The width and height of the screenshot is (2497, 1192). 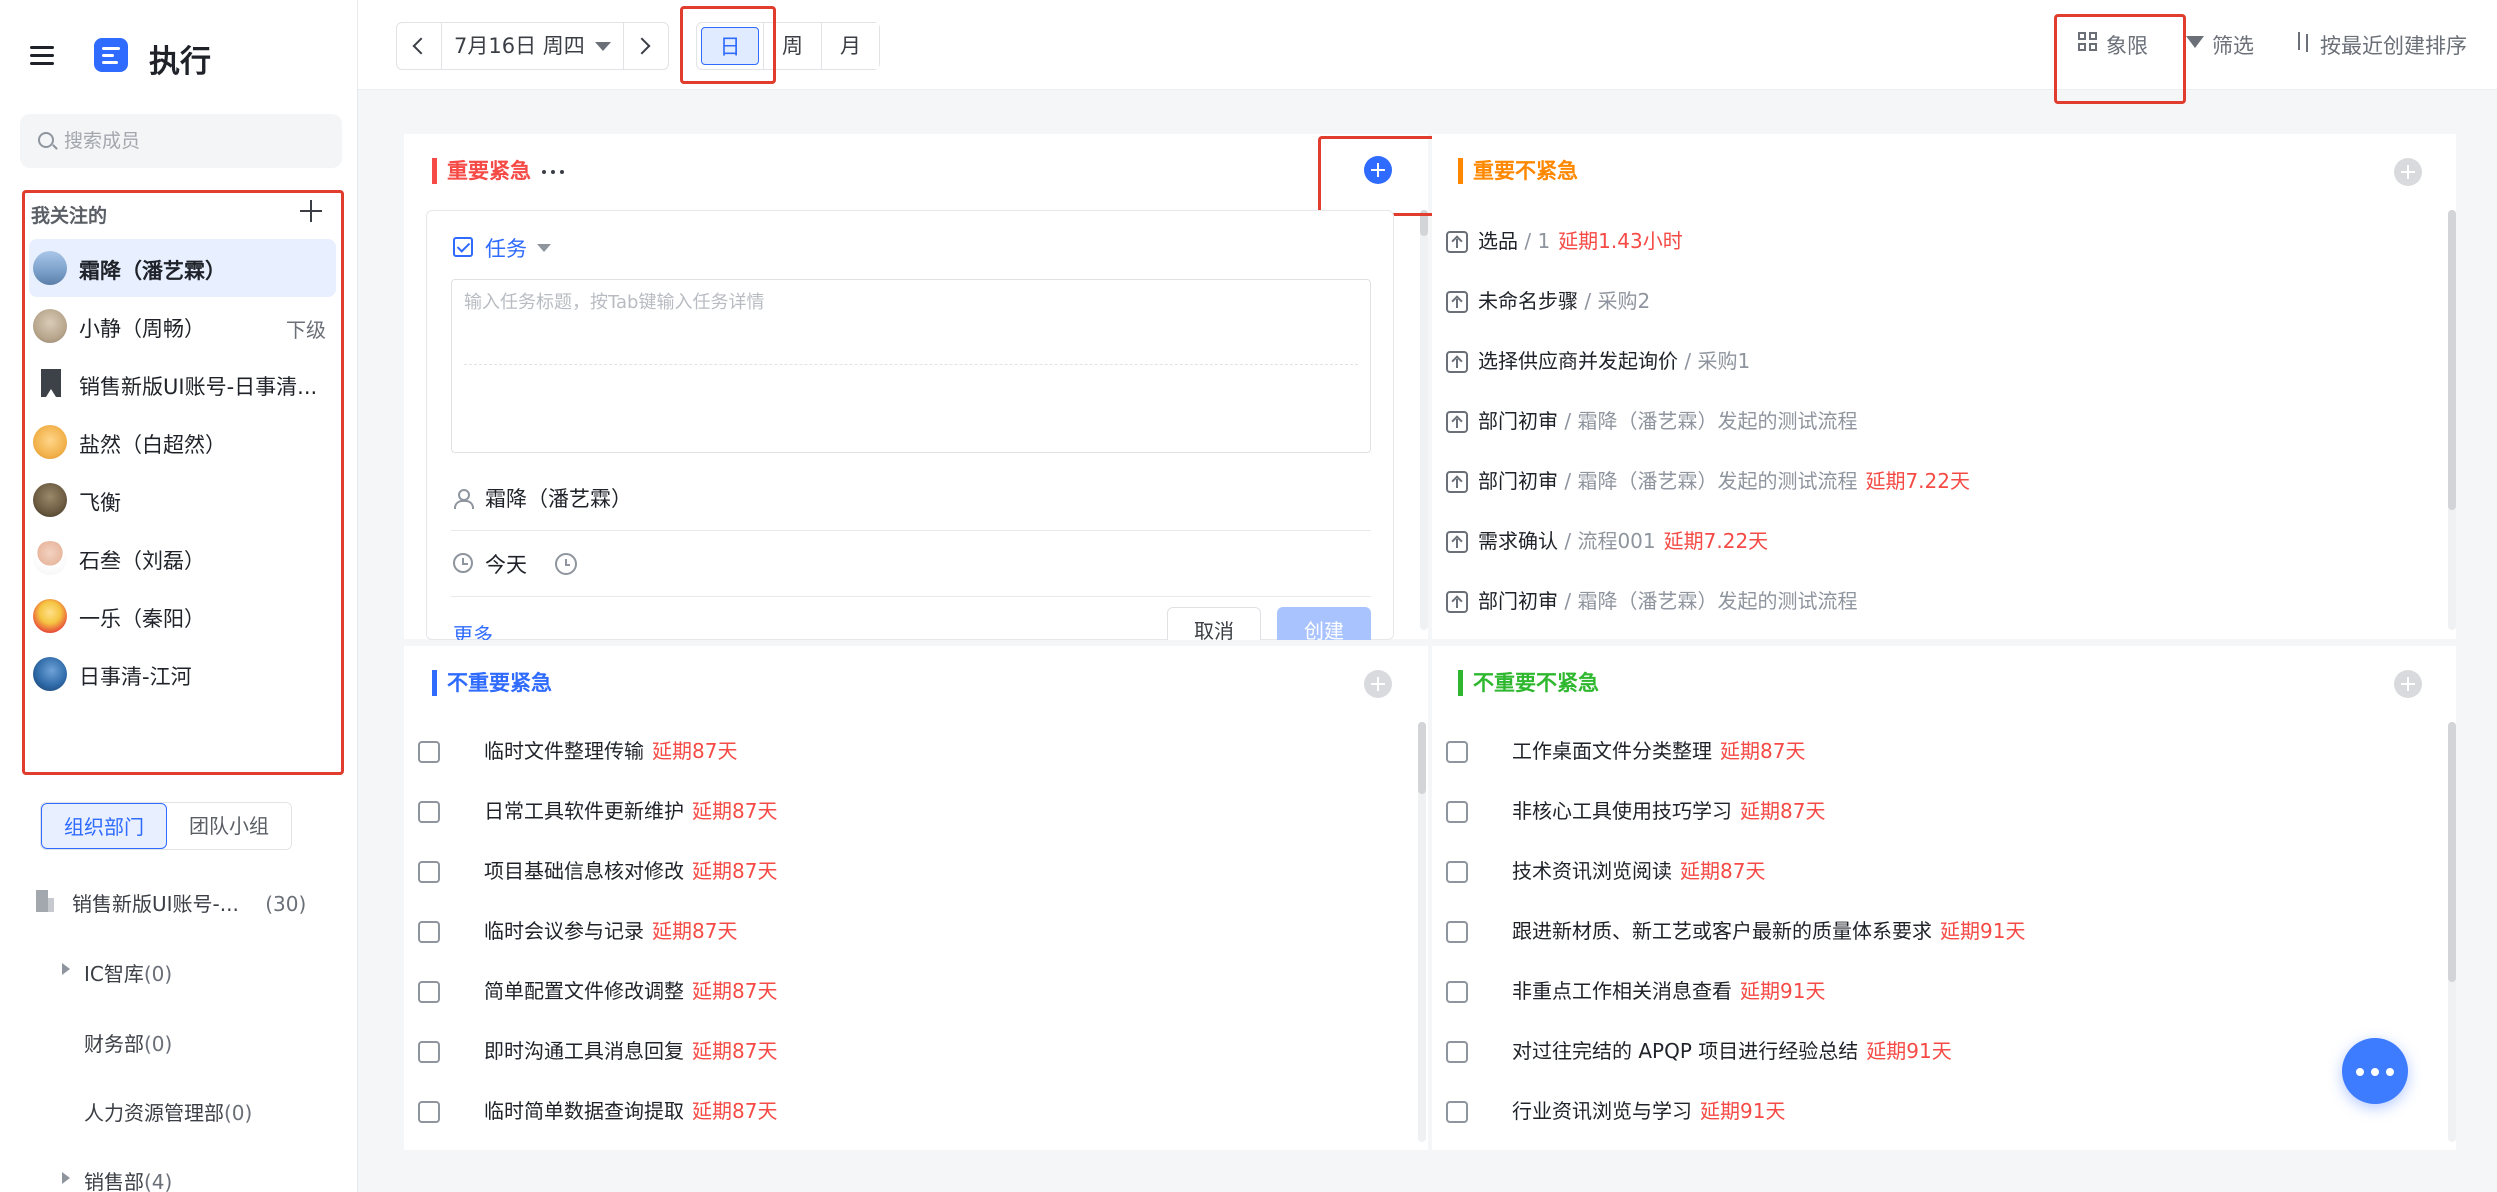 What do you see at coordinates (909, 328) in the screenshot?
I see `task-title-input` at bounding box center [909, 328].